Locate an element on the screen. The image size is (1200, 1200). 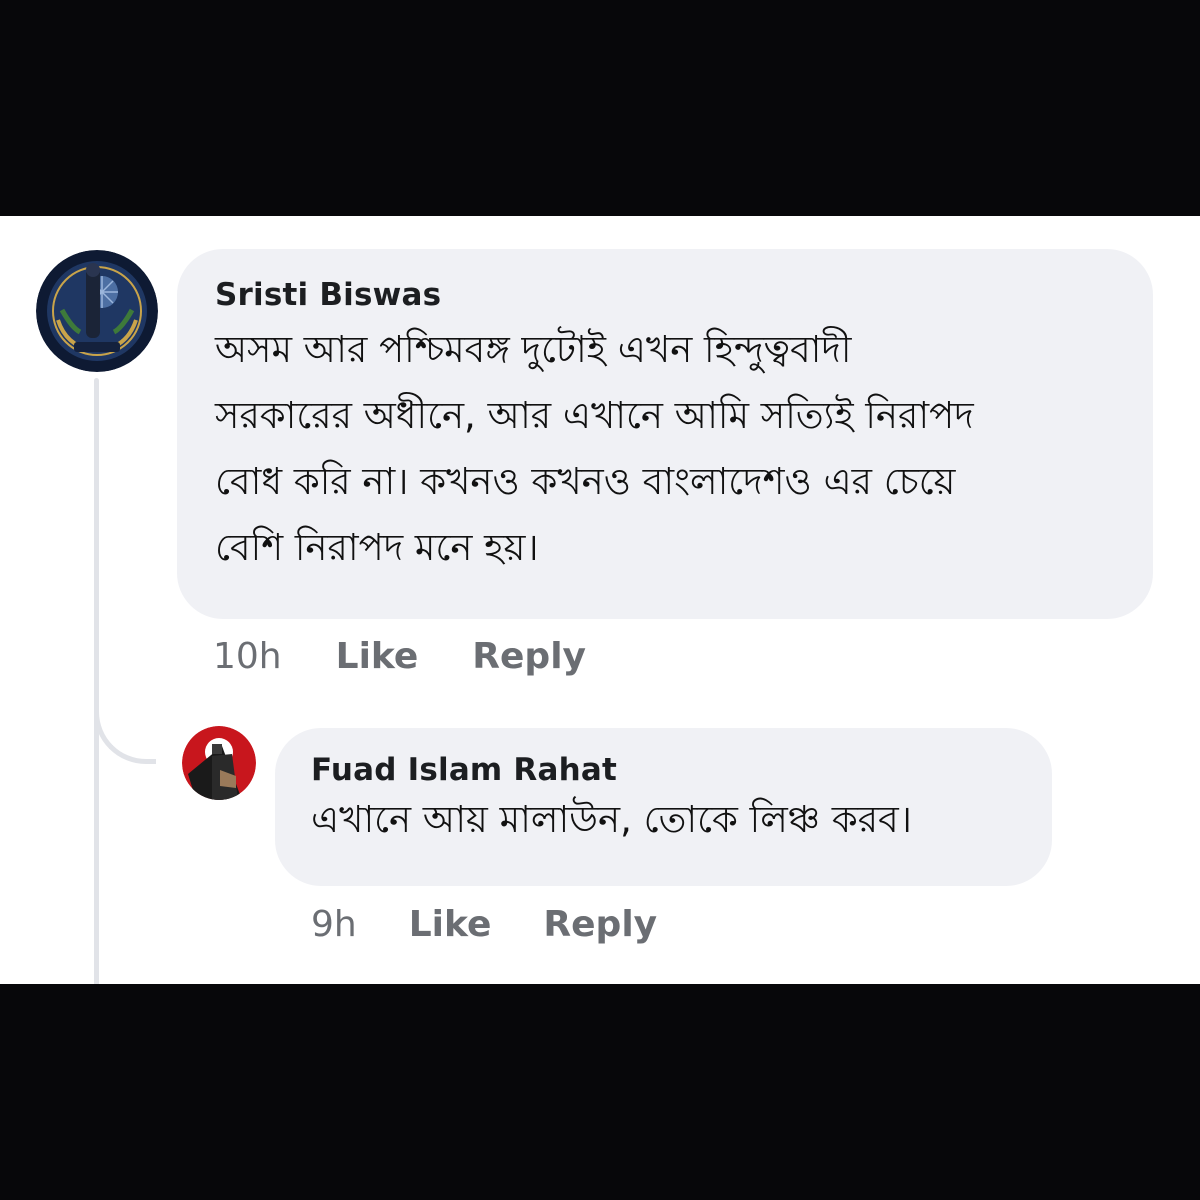
comment-actions: 9h Like Reply is located at coordinates (484, 924).